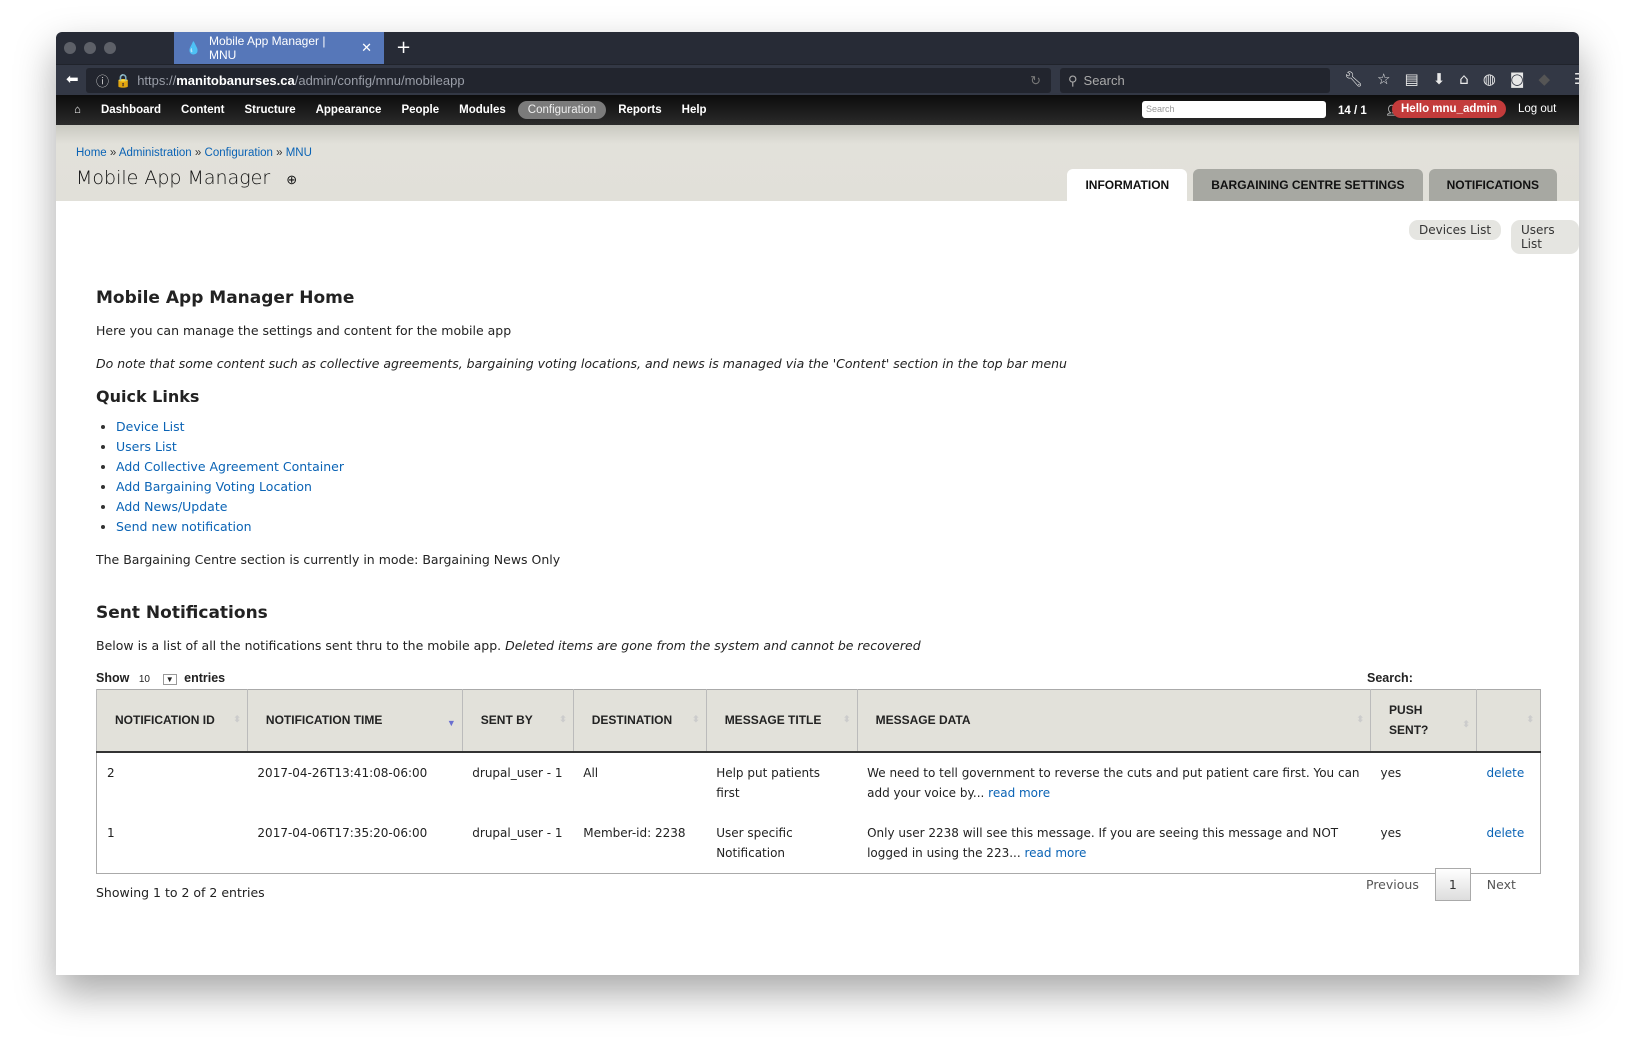 This screenshot has width=1636, height=1055. Describe the element at coordinates (1452, 884) in the screenshot. I see `page-1-button: 1` at that location.